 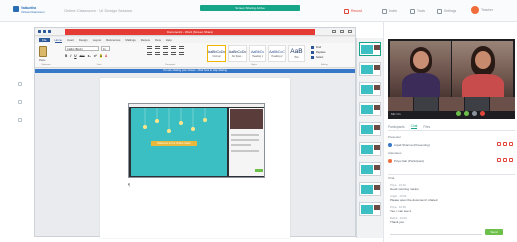 I want to click on app-logo: Vaikuntha Virtual Classroom, so click(x=30, y=11).